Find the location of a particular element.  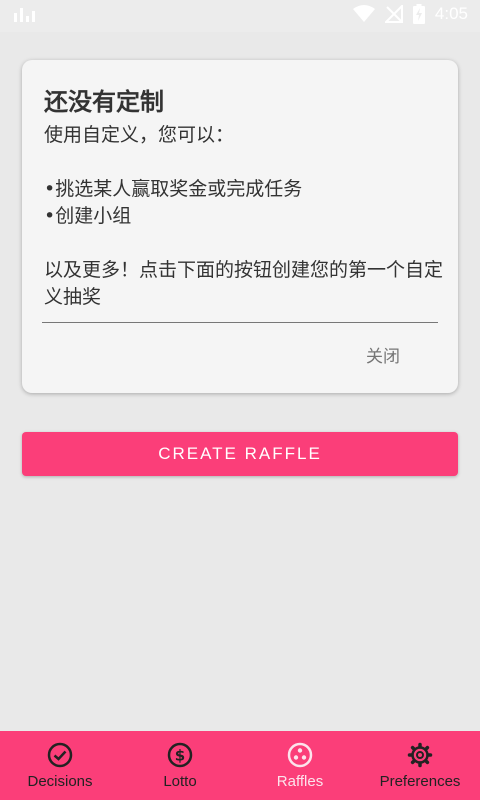

gear-icon is located at coordinates (420, 755).